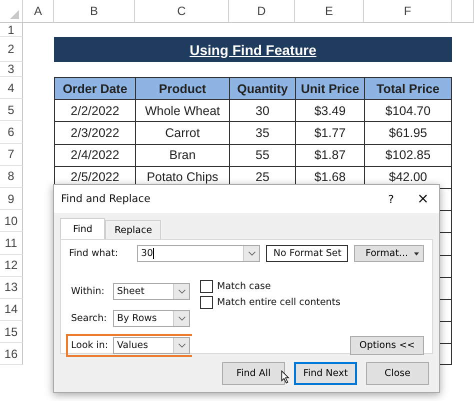  Describe the element at coordinates (278, 302) in the screenshot. I see `checkbox-label: Match entire cell contents` at that location.